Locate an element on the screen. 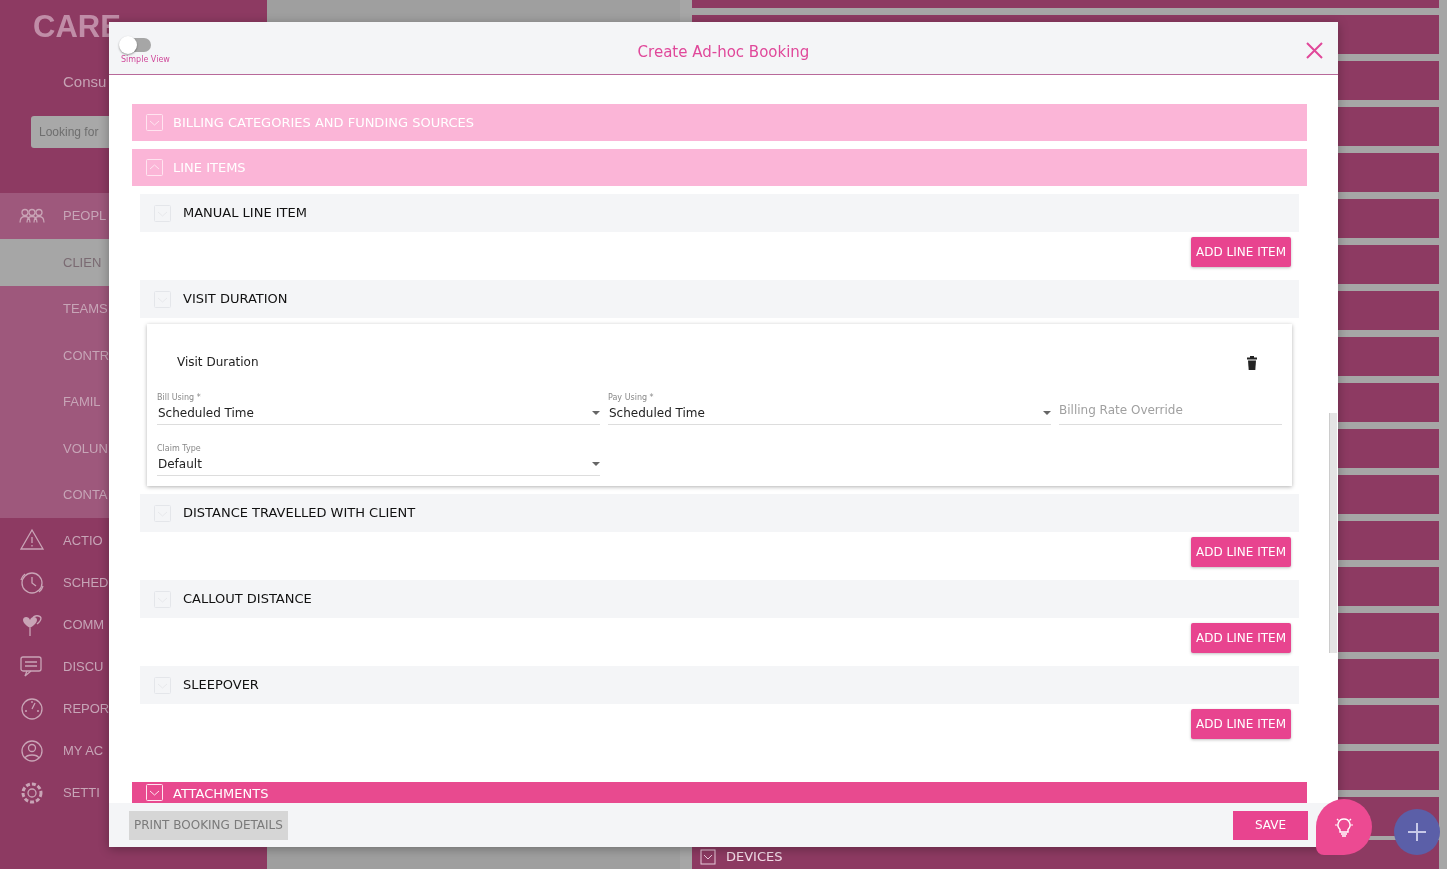  card-title: Visit Duration is located at coordinates (218, 362).